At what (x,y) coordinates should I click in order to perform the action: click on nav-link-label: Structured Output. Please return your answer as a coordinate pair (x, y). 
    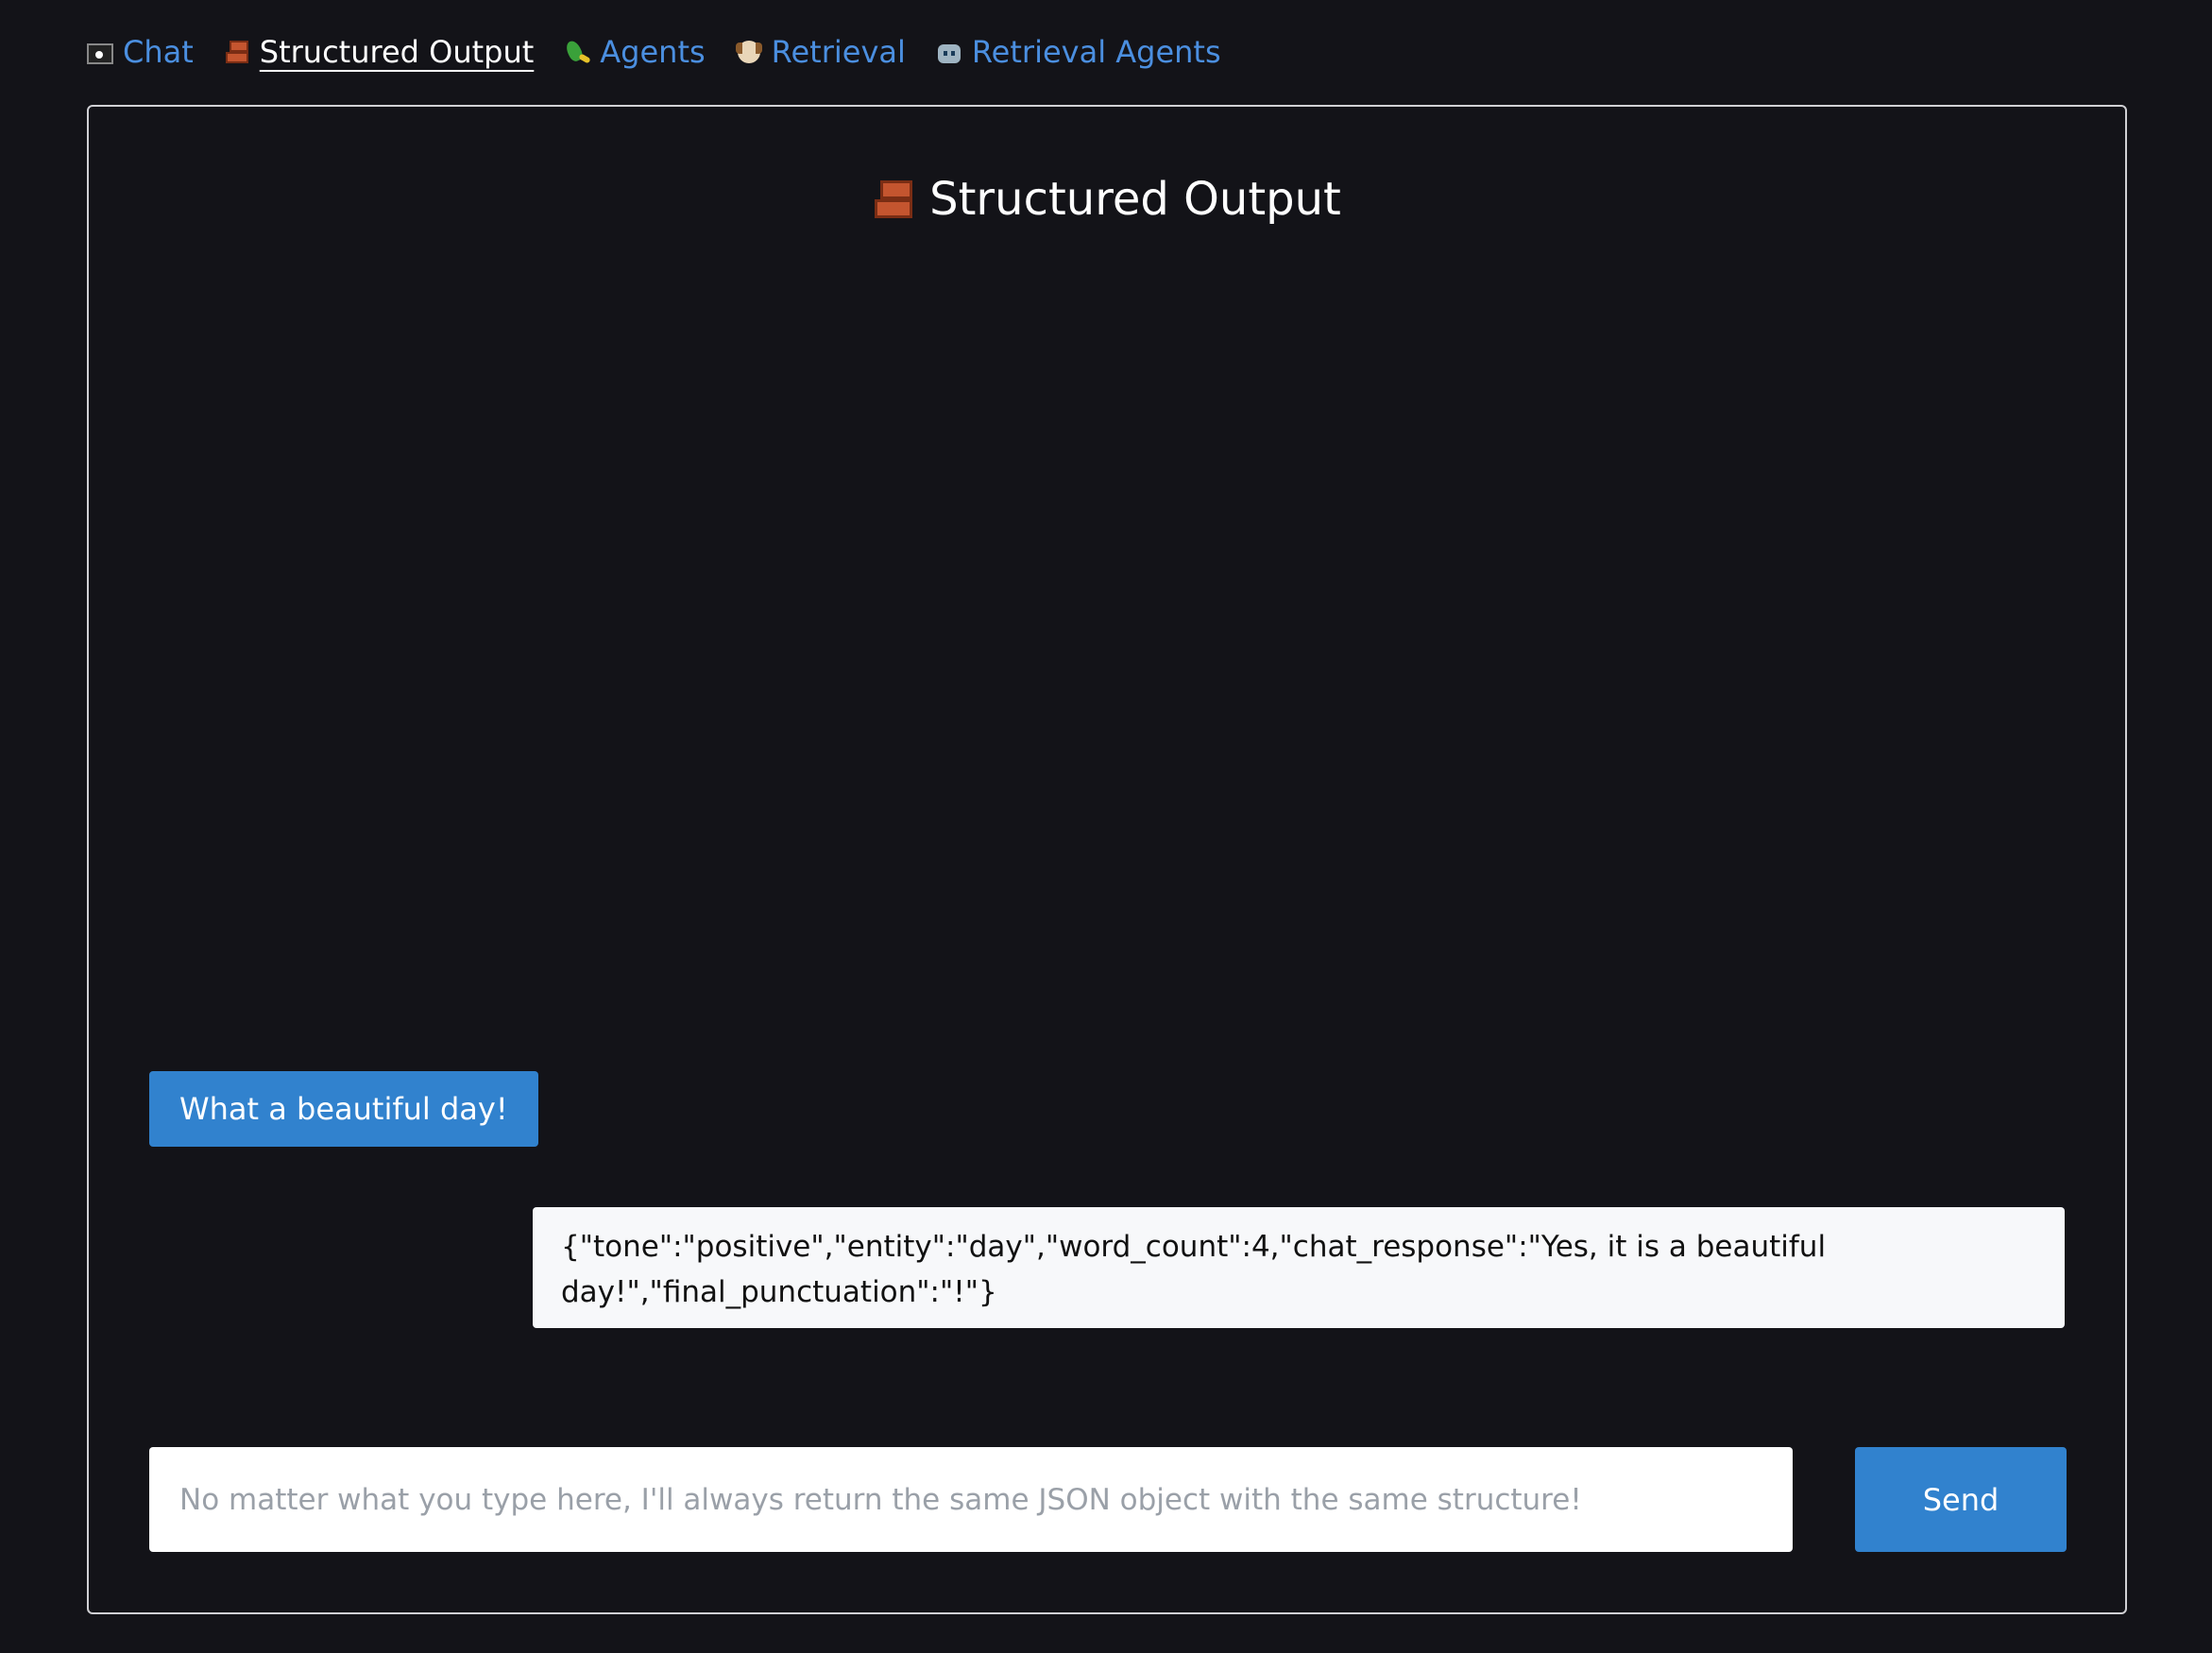
    Looking at the image, I should click on (397, 52).